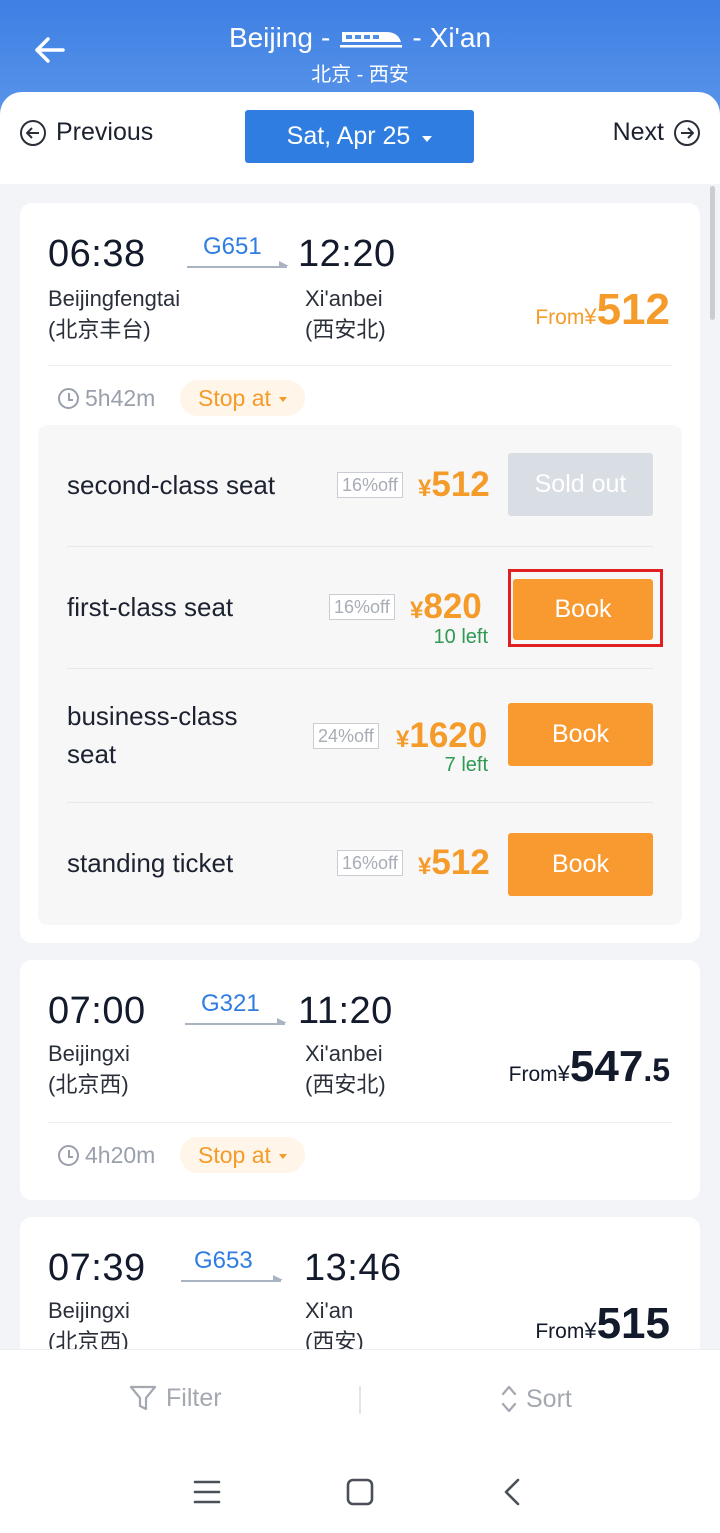 The image size is (720, 1533). I want to click on date-bar: Previous Sat, Apr 25 Next, so click(360, 138).